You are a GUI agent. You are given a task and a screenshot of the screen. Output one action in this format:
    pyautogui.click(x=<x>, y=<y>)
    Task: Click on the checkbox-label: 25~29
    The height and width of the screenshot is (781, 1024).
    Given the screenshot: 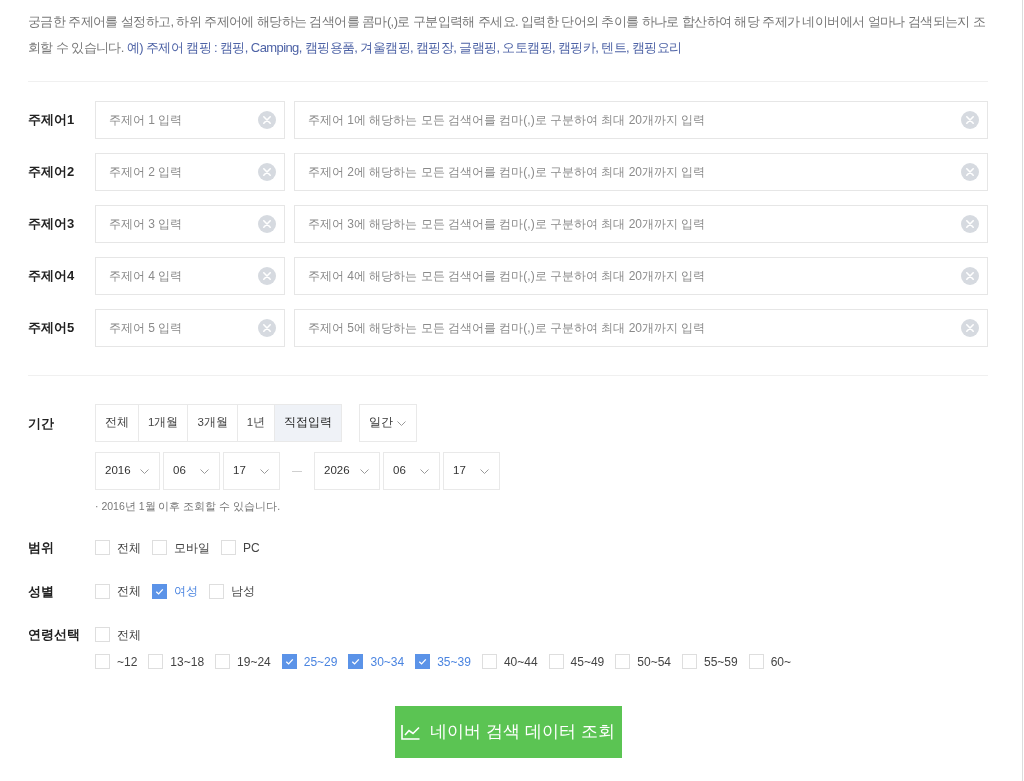 What is the action you would take?
    pyautogui.click(x=320, y=661)
    